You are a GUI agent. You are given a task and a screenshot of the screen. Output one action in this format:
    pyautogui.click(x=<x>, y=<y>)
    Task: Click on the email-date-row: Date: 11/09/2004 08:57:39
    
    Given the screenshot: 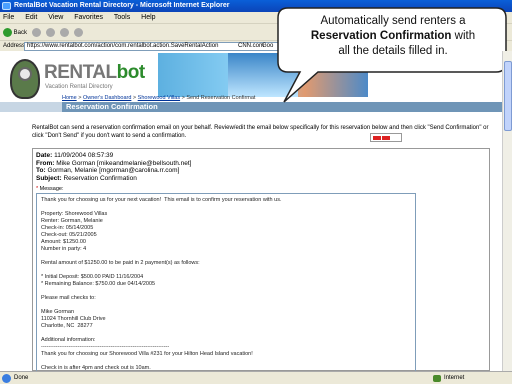 What is the action you would take?
    pyautogui.click(x=75, y=155)
    